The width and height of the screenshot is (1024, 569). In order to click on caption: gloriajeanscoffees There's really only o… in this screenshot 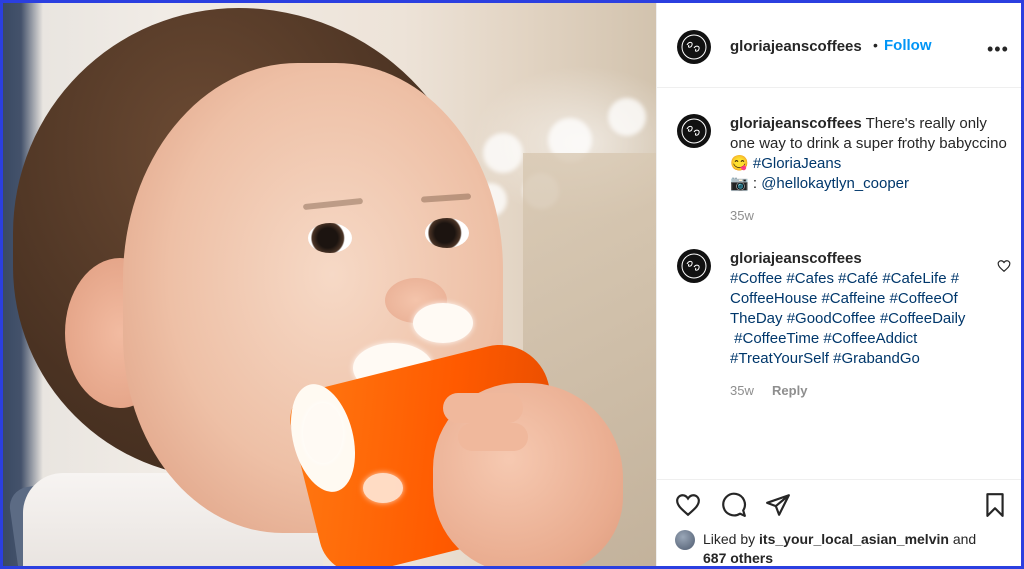, I will do `click(870, 170)`.